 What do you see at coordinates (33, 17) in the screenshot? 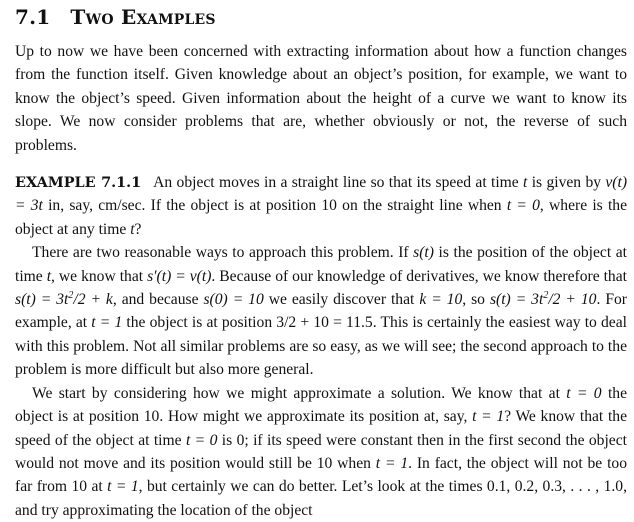
I see `section-number: 7.1` at bounding box center [33, 17].